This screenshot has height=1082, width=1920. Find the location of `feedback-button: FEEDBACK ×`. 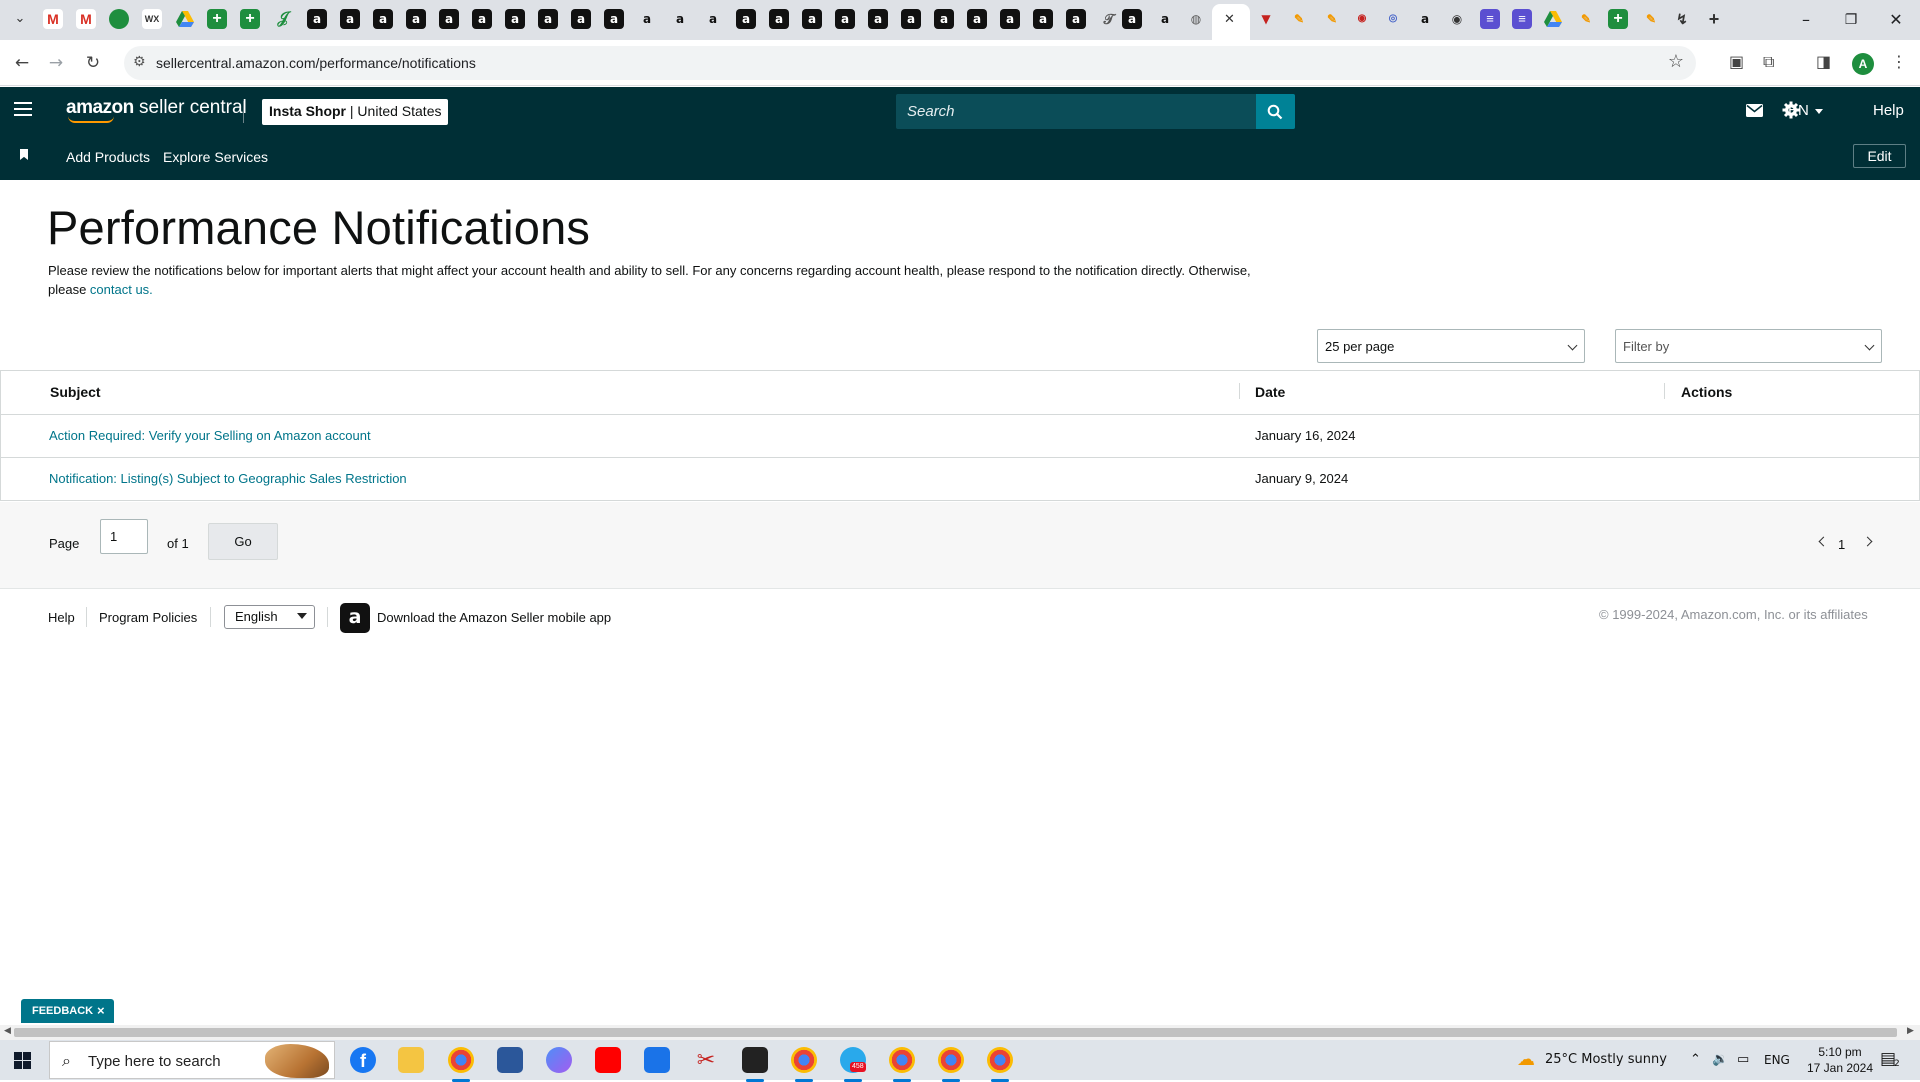

feedback-button: FEEDBACK × is located at coordinates (67, 1011).